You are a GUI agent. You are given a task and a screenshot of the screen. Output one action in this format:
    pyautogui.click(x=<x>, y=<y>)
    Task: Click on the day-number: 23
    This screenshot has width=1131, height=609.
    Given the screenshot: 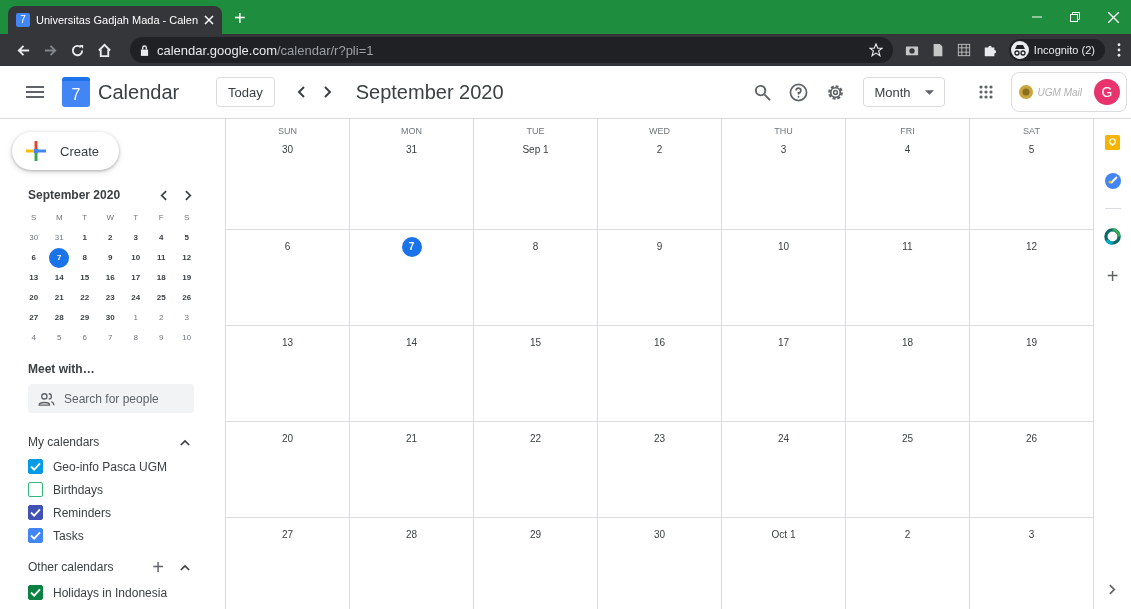 What is the action you would take?
    pyautogui.click(x=659, y=439)
    